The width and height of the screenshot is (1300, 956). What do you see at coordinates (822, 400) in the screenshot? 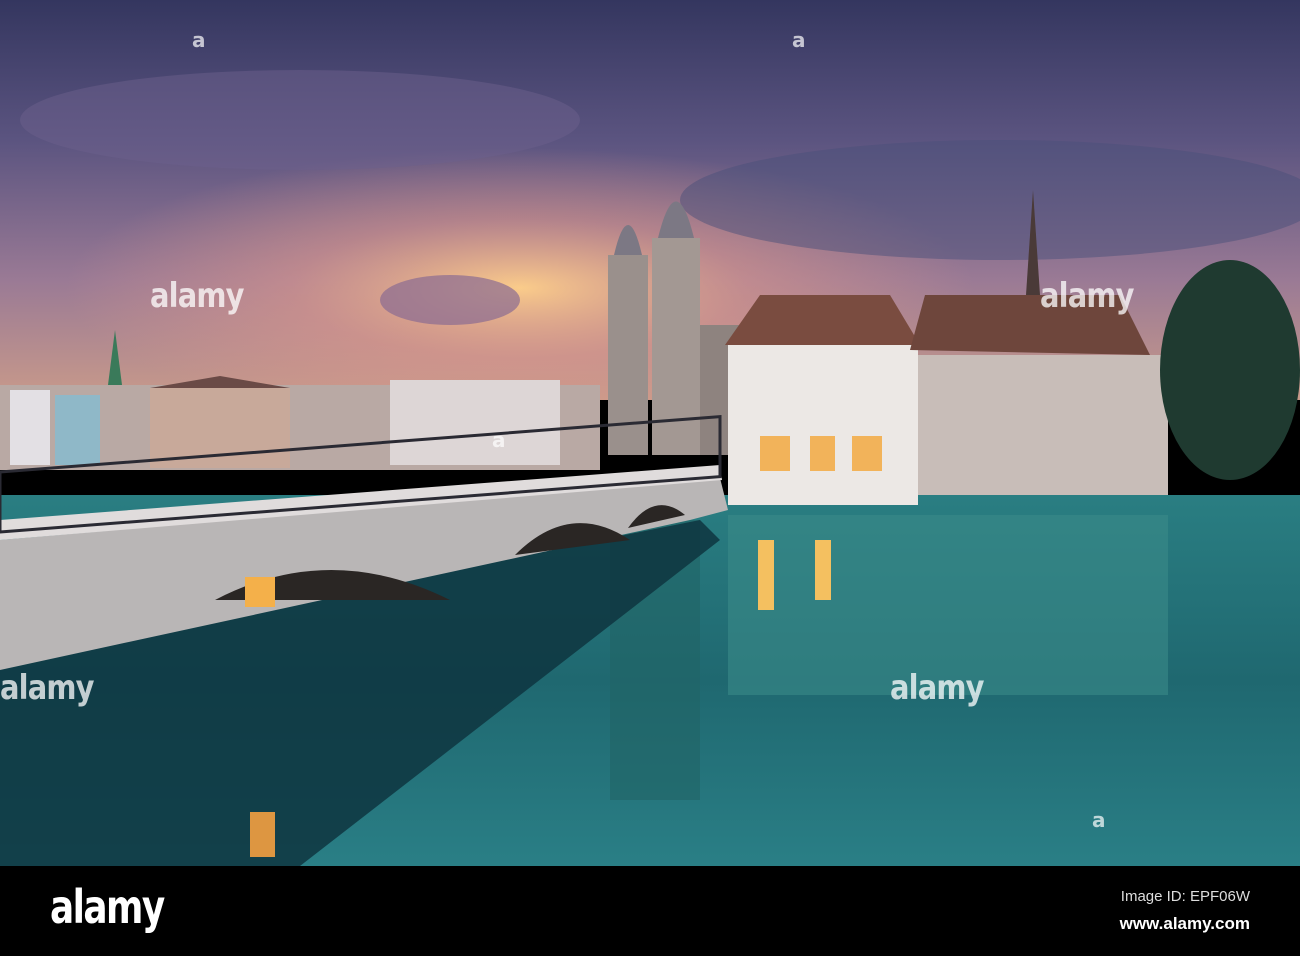
I see `helmhaus` at bounding box center [822, 400].